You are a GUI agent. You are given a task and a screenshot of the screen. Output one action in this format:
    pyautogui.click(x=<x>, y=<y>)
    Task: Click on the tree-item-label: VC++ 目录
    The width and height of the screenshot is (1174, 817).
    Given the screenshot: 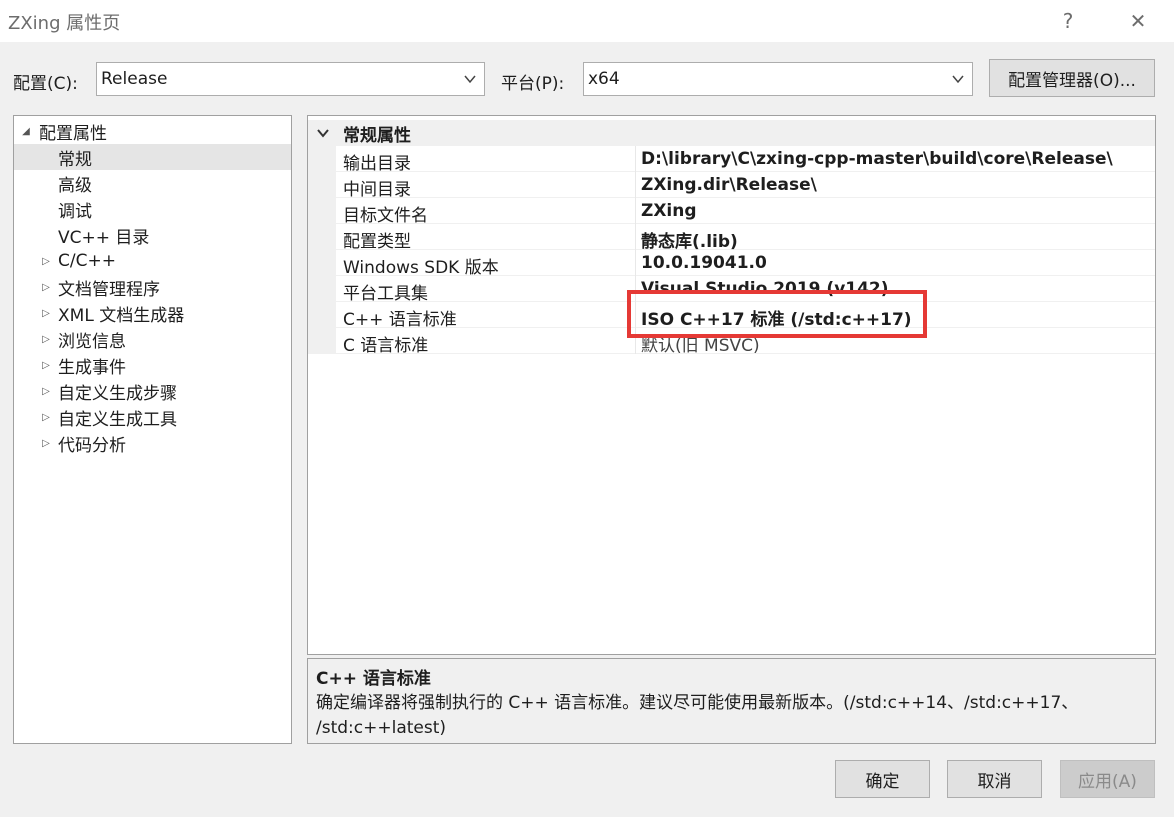 What is the action you would take?
    pyautogui.click(x=104, y=237)
    